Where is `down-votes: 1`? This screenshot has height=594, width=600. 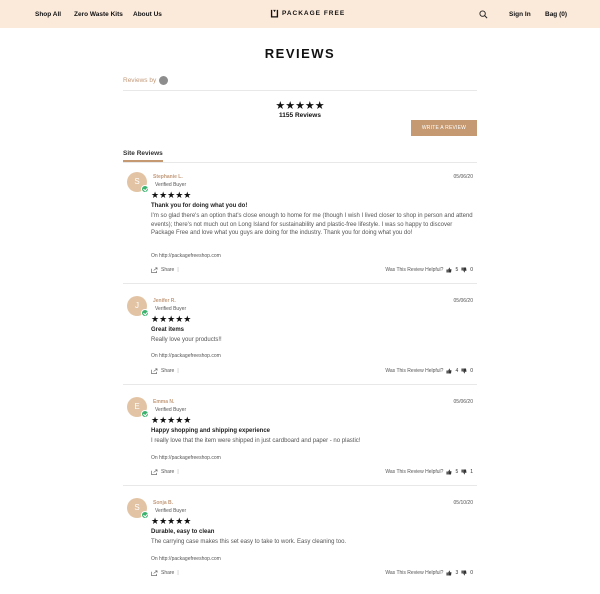 down-votes: 1 is located at coordinates (471, 472).